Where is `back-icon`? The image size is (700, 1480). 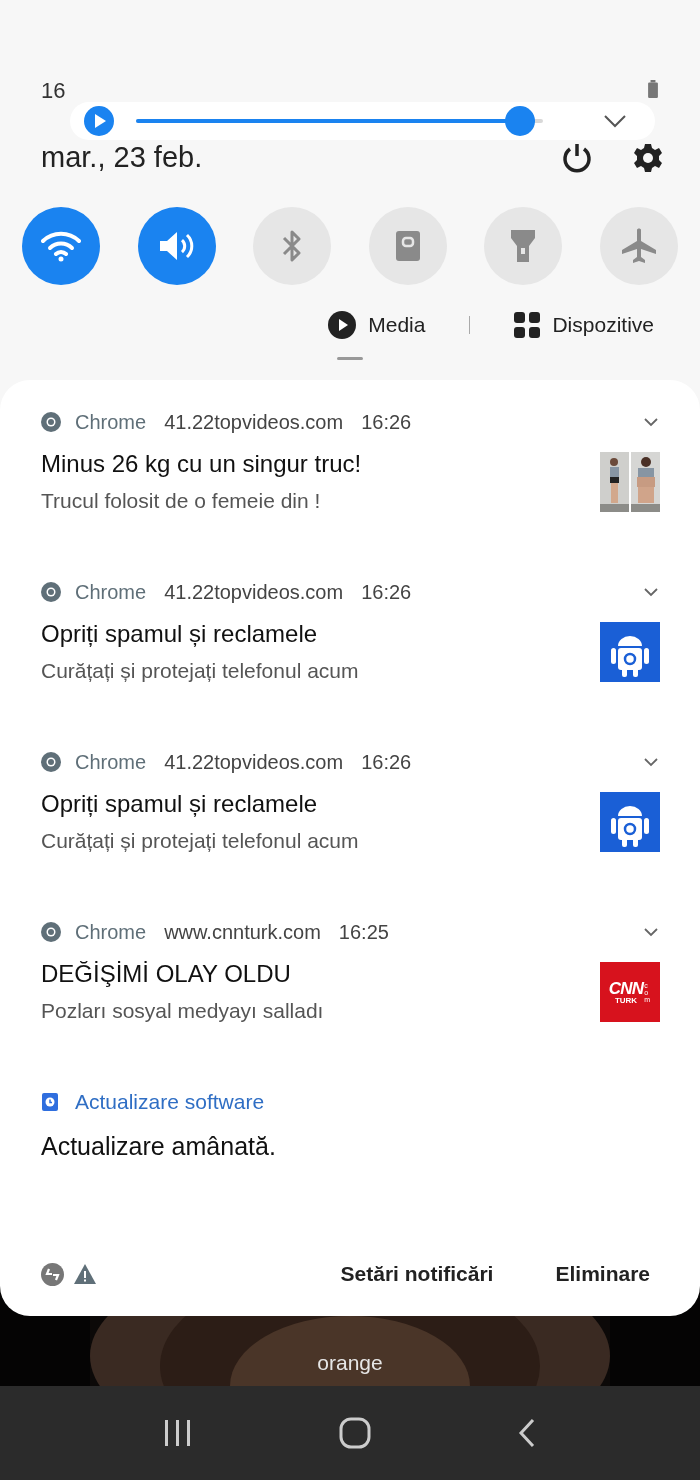 back-icon is located at coordinates (527, 1433).